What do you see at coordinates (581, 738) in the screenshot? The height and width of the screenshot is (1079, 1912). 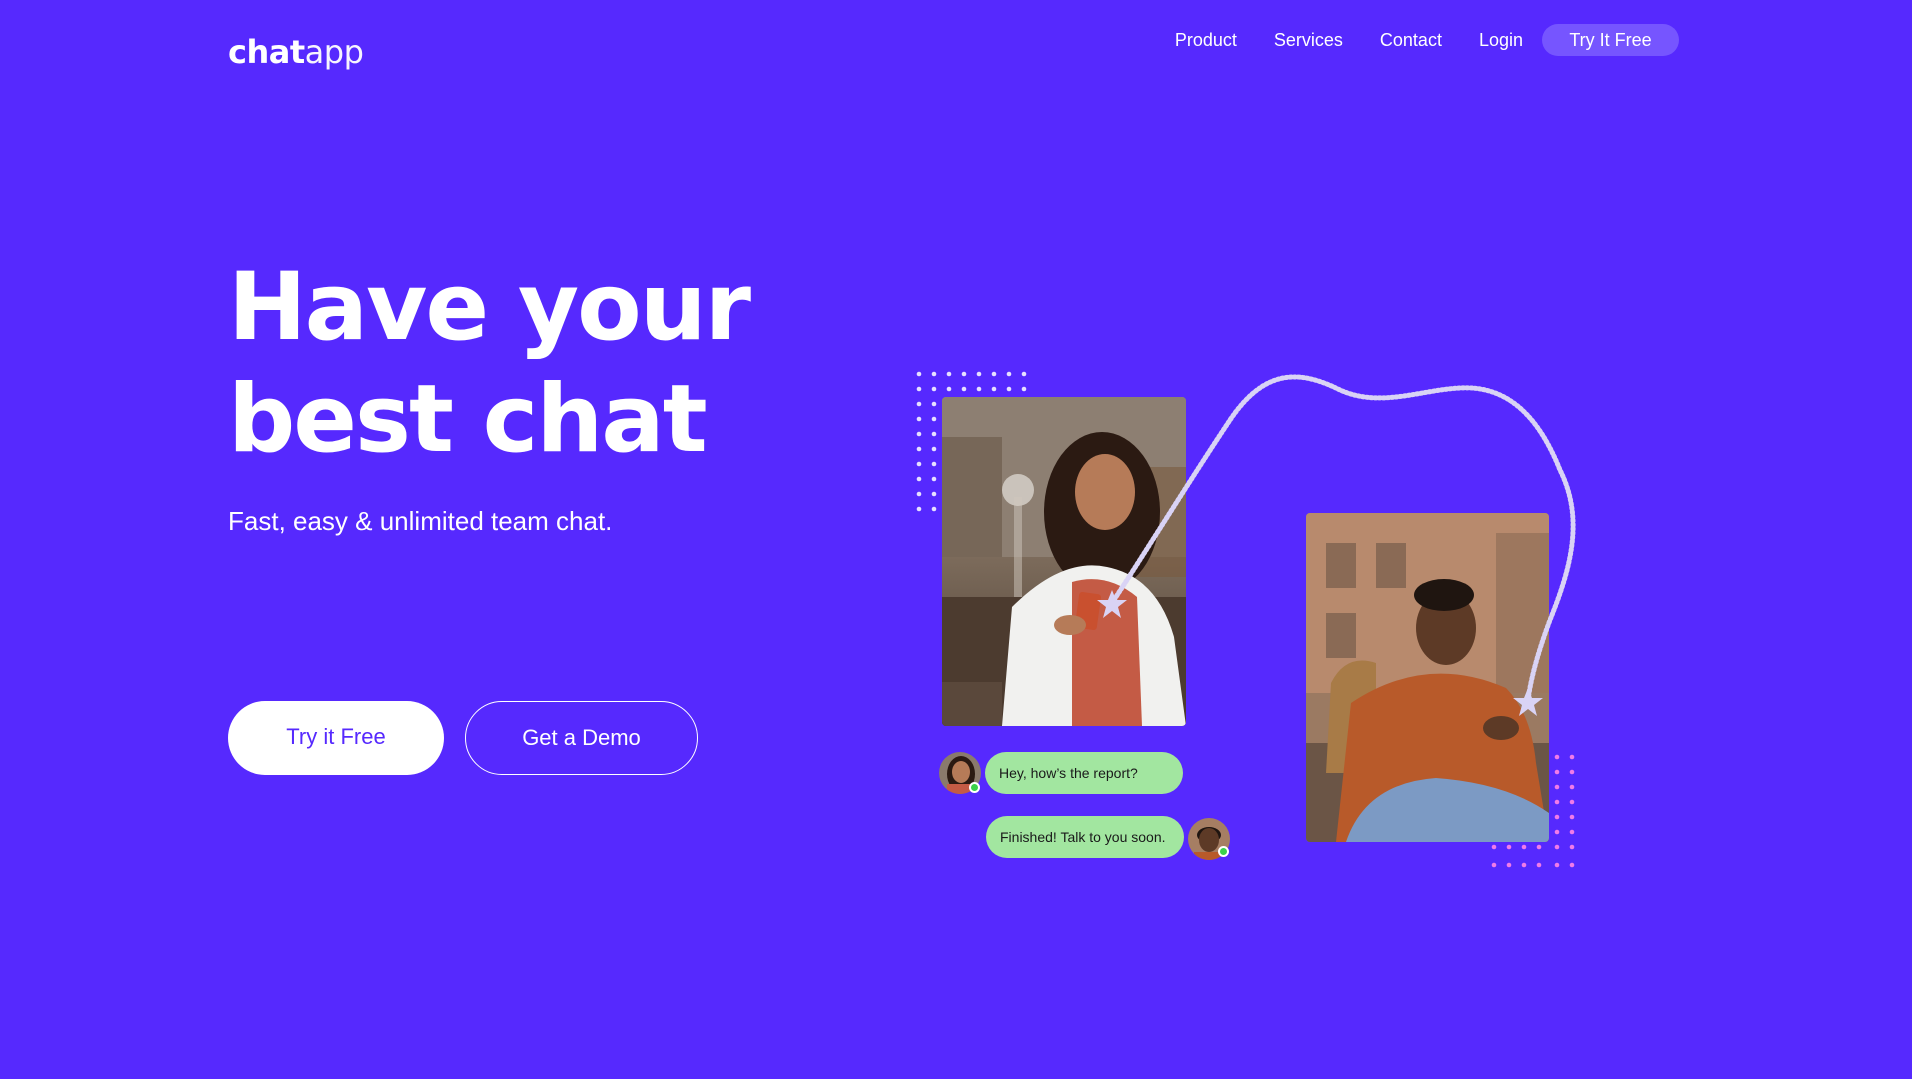 I see `get-a-demo-button: Get a Demo` at bounding box center [581, 738].